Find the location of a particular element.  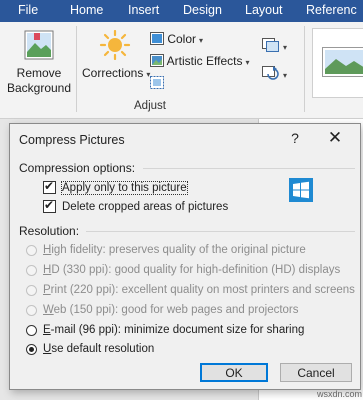

help-button: ? is located at coordinates (295, 138).